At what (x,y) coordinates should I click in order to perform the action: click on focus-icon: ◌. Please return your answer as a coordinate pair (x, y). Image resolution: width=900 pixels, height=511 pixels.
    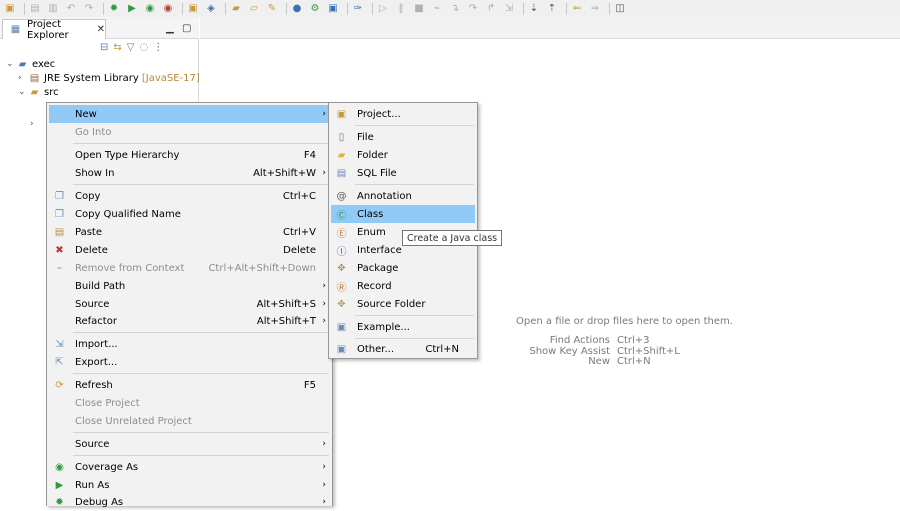
    Looking at the image, I should click on (143, 47).